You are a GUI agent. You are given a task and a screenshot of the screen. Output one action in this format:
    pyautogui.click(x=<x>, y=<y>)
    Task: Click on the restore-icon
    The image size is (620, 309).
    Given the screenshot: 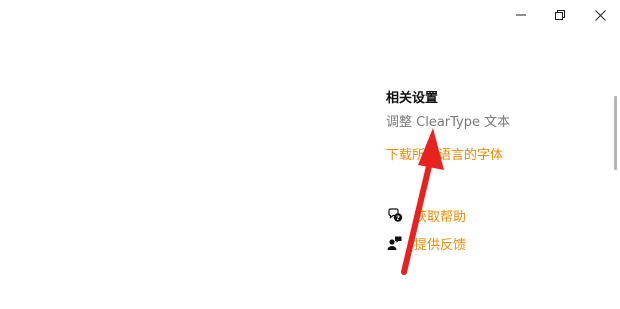 What is the action you would take?
    pyautogui.click(x=560, y=15)
    